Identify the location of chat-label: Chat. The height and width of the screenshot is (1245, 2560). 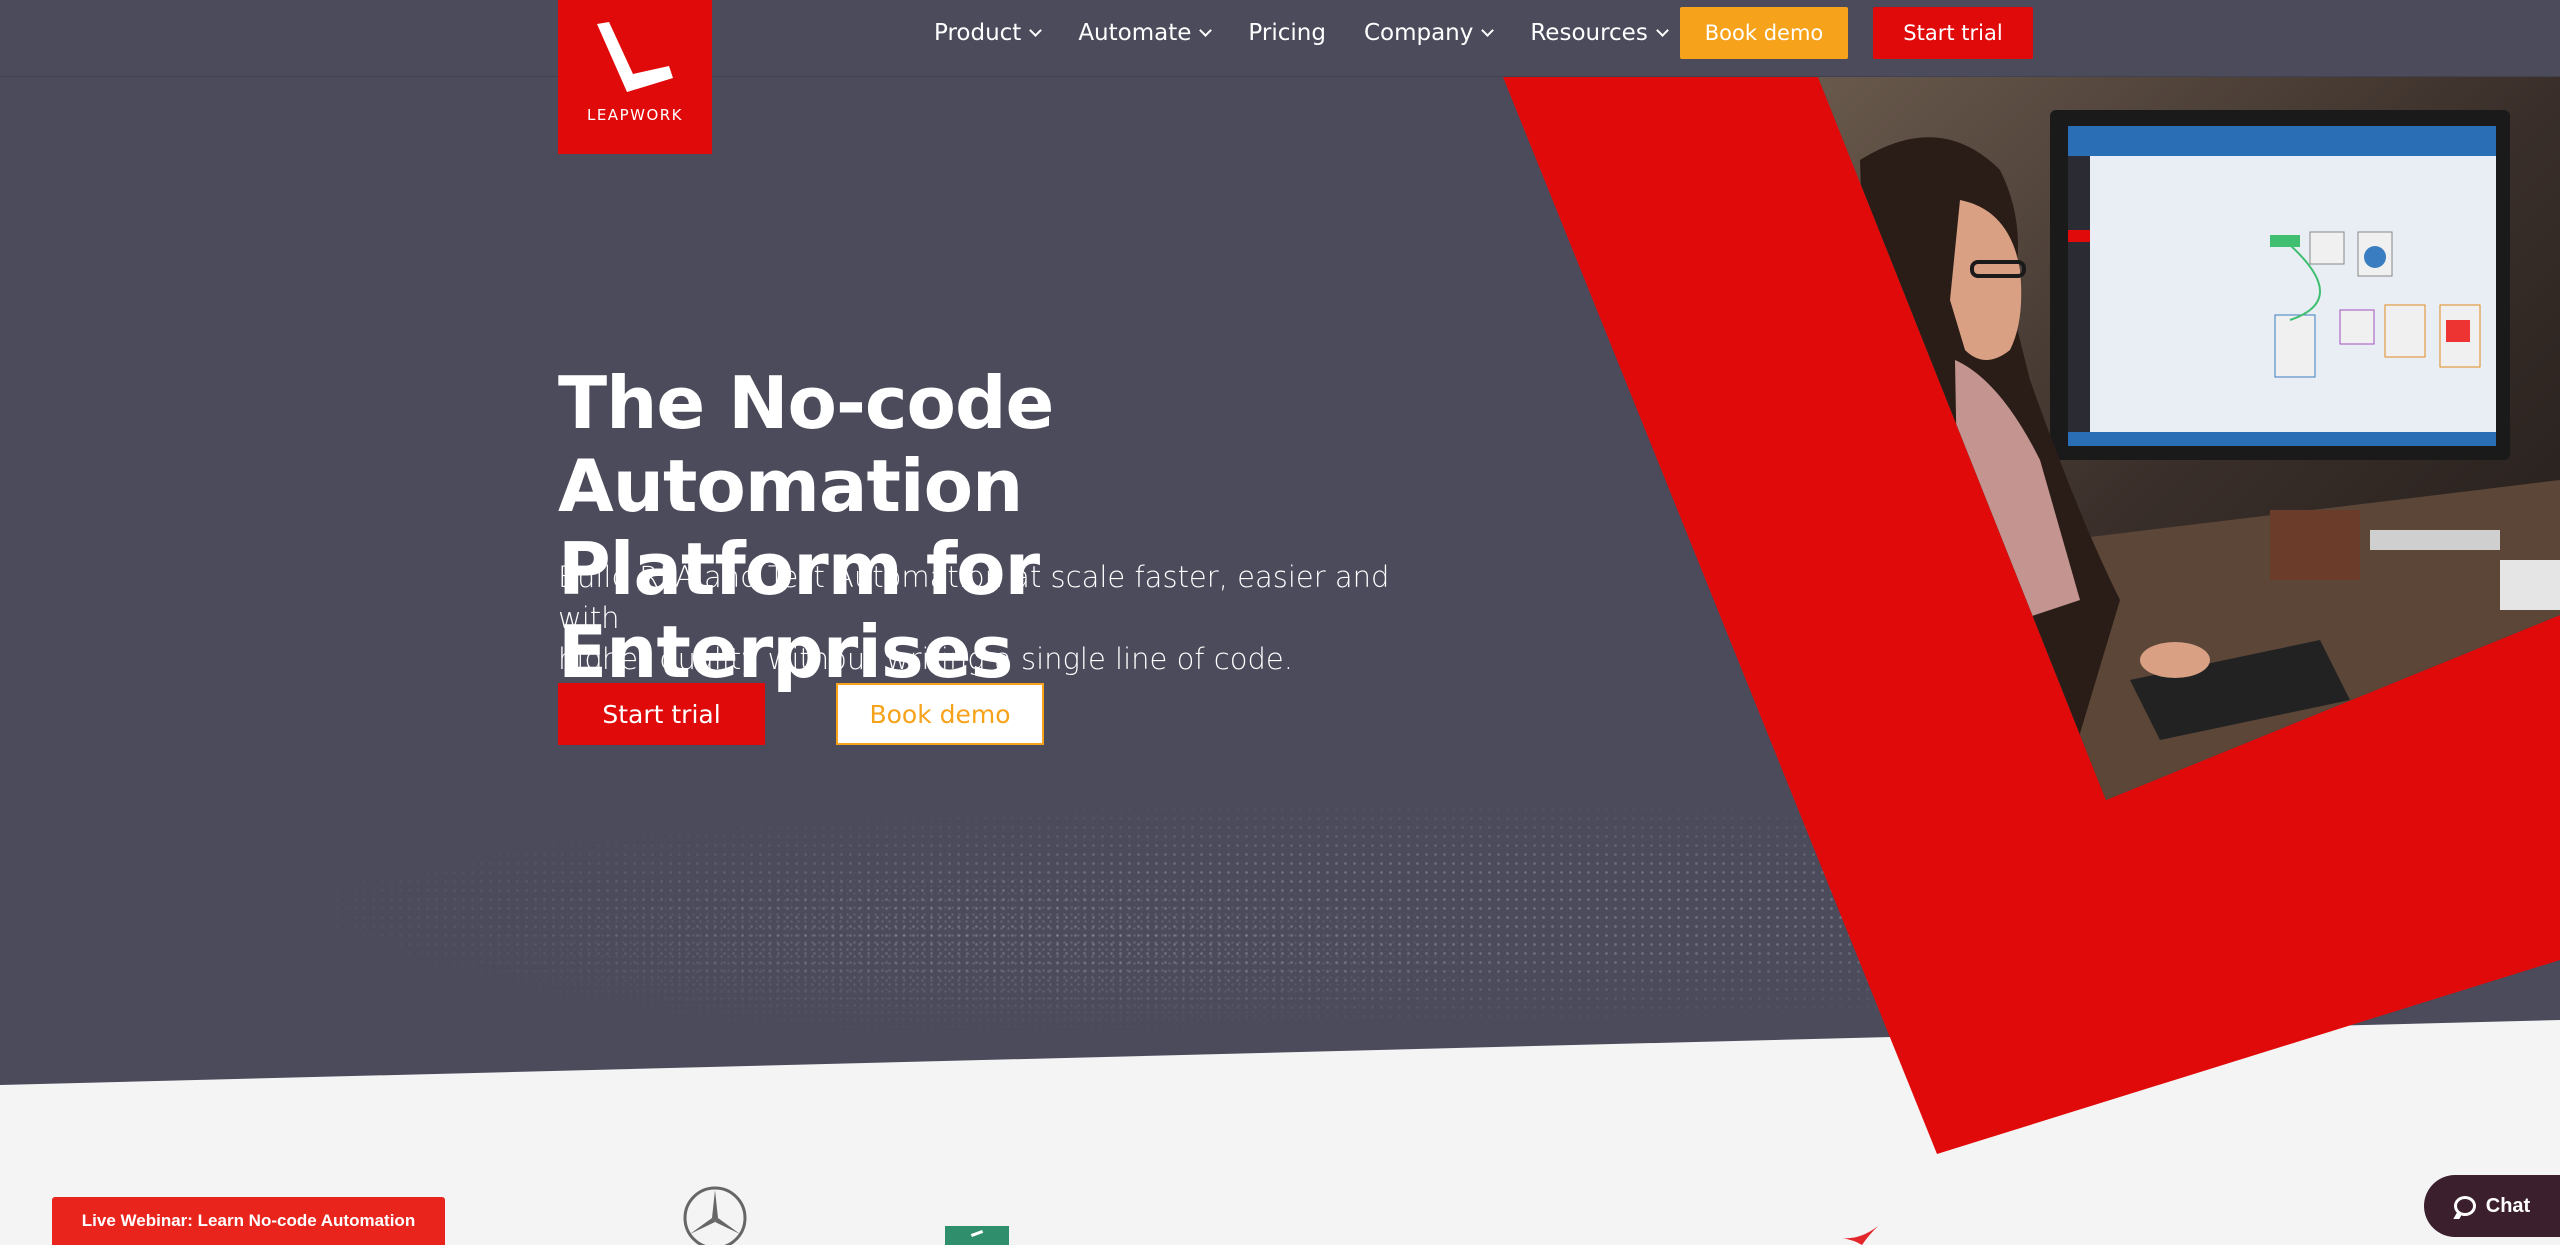
(2508, 1205).